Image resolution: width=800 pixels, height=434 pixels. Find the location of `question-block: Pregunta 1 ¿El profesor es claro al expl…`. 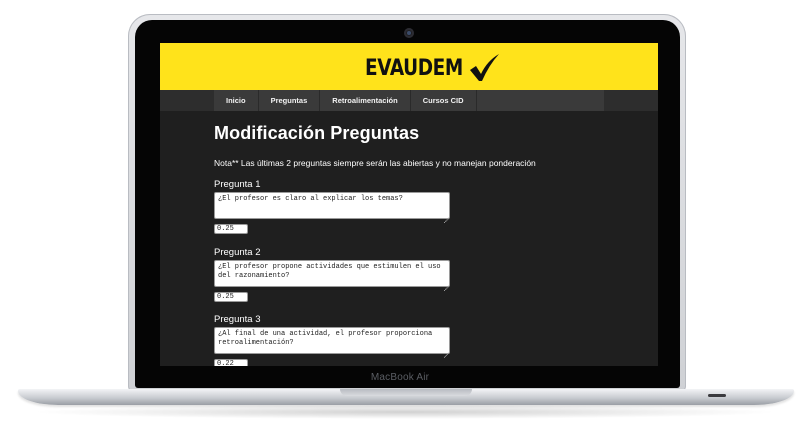

question-block: Pregunta 1 ¿El profesor es claro al expl… is located at coordinates (334, 206).